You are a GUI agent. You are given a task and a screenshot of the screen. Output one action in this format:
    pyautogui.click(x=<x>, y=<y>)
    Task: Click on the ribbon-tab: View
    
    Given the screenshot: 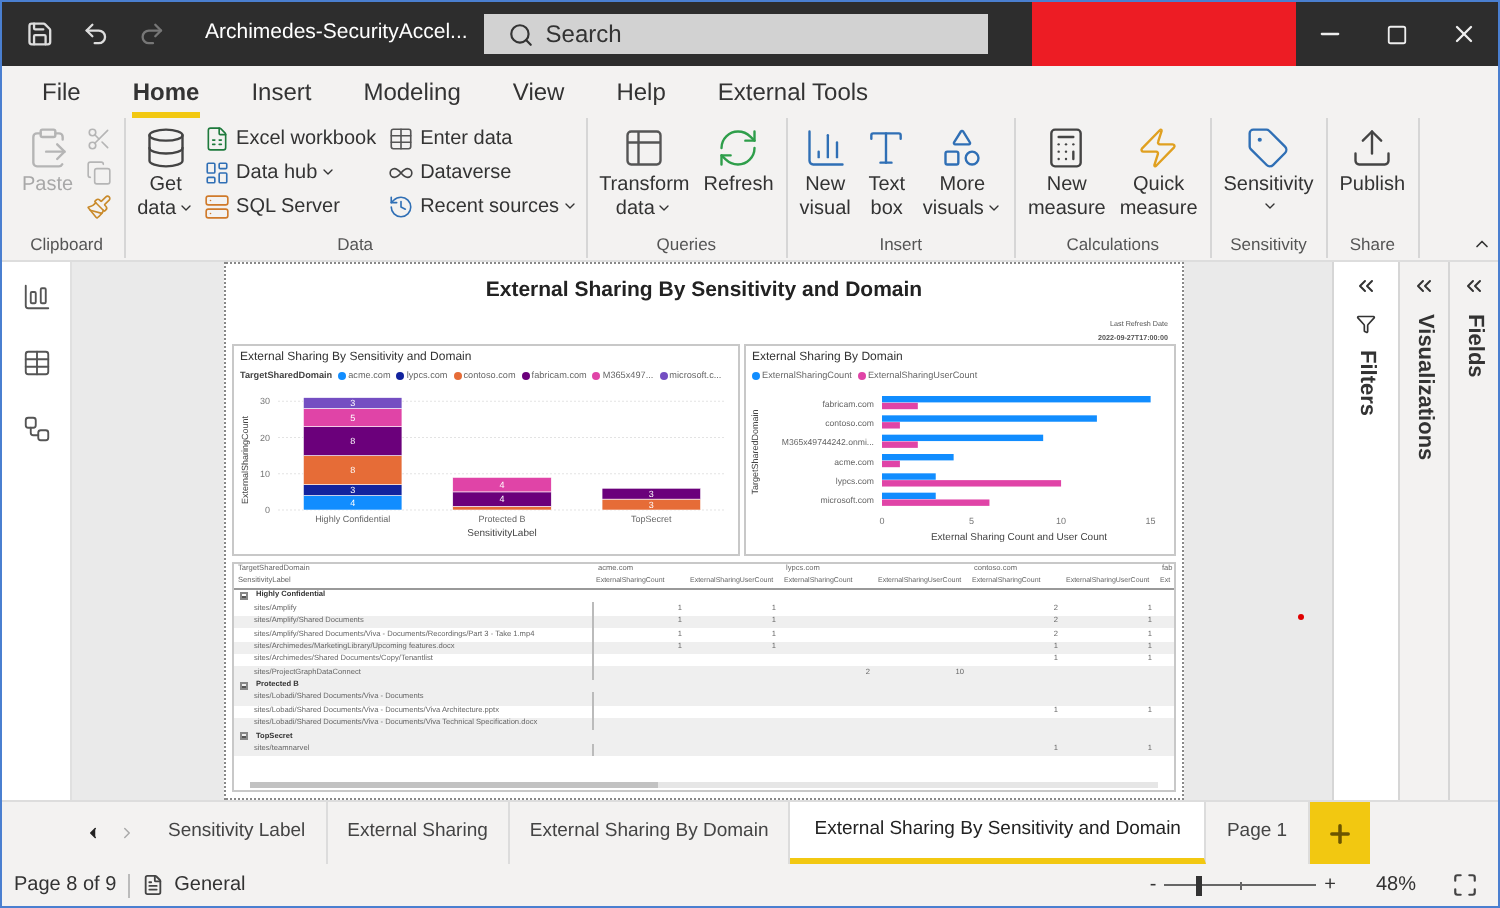 What is the action you would take?
    pyautogui.click(x=538, y=94)
    